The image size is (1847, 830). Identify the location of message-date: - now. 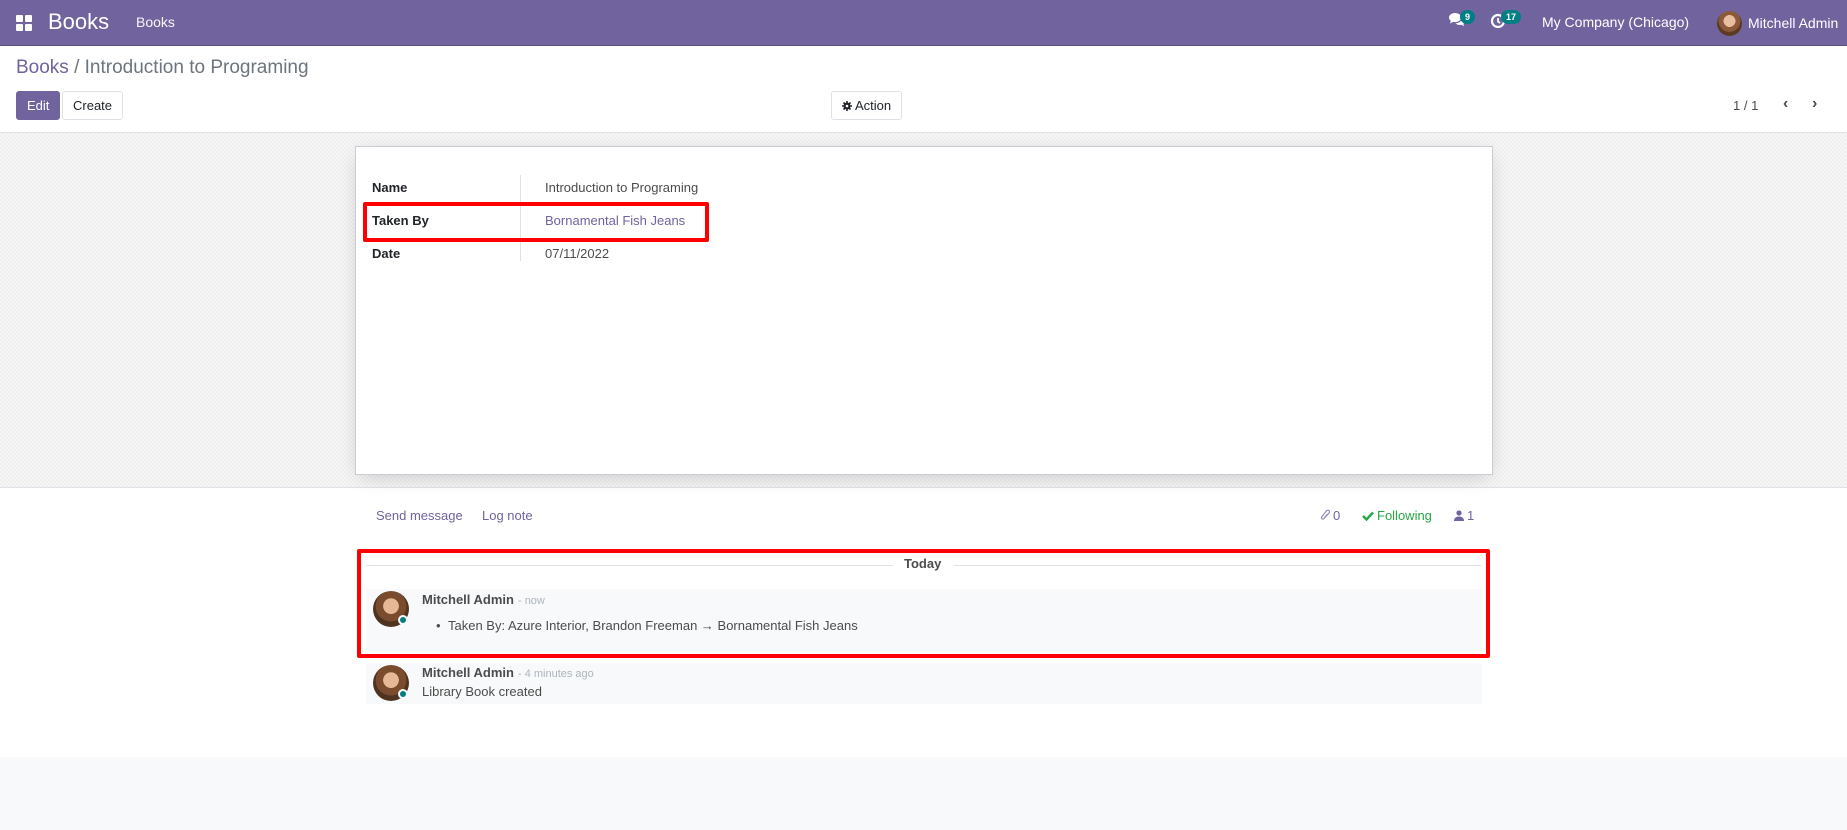
(531, 601).